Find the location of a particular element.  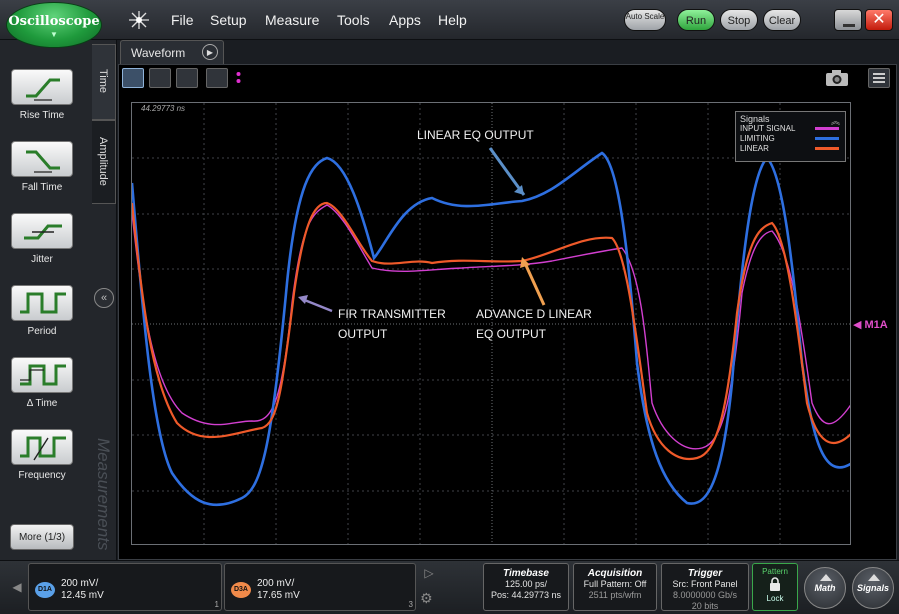

signals-button: Signals is located at coordinates (873, 588).